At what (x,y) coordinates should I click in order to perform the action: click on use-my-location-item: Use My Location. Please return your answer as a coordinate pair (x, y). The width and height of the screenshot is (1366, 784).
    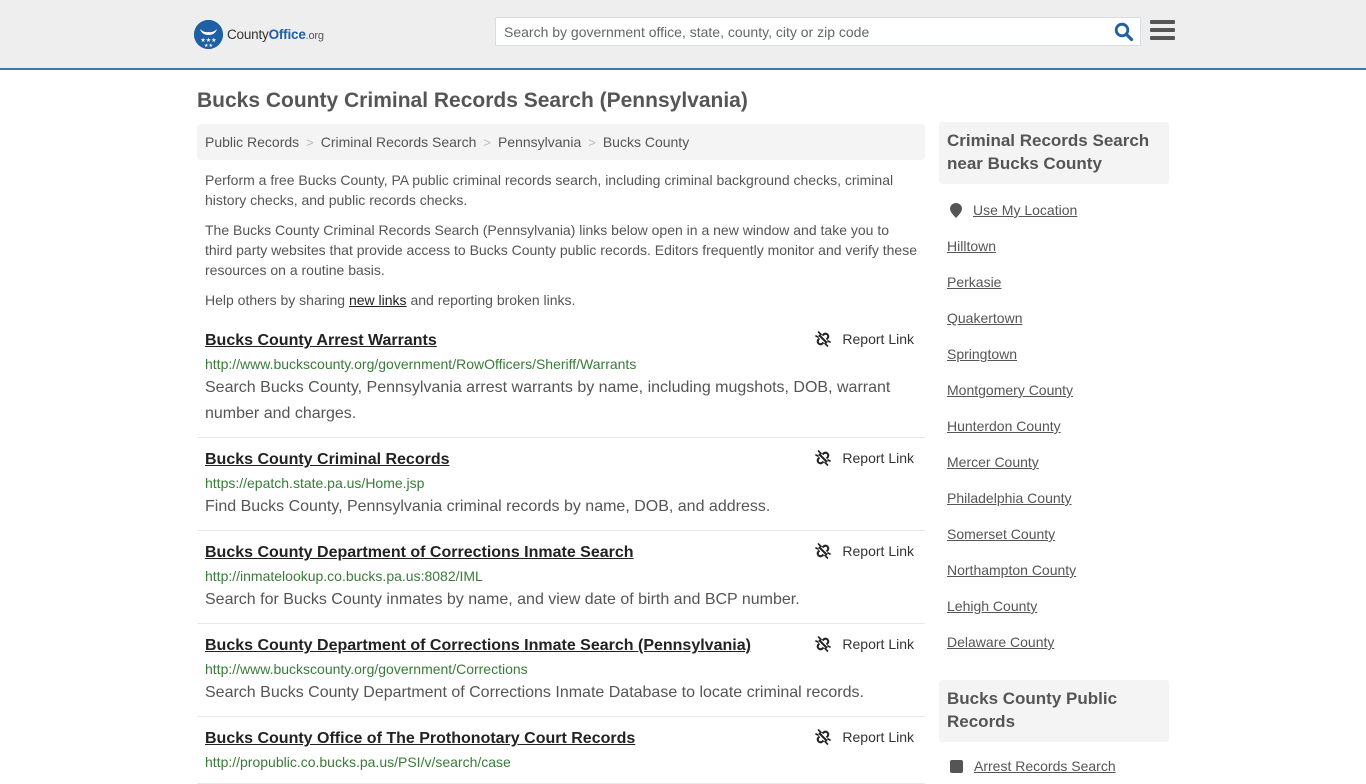
    Looking at the image, I should click on (1054, 210).